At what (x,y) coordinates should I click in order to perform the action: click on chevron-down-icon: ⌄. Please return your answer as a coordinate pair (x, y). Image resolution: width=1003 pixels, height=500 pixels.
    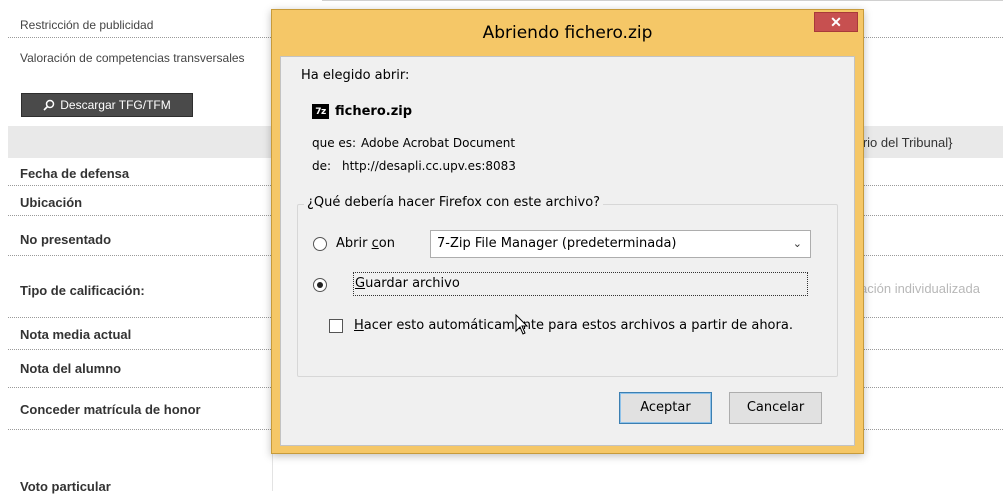
    Looking at the image, I should click on (797, 243).